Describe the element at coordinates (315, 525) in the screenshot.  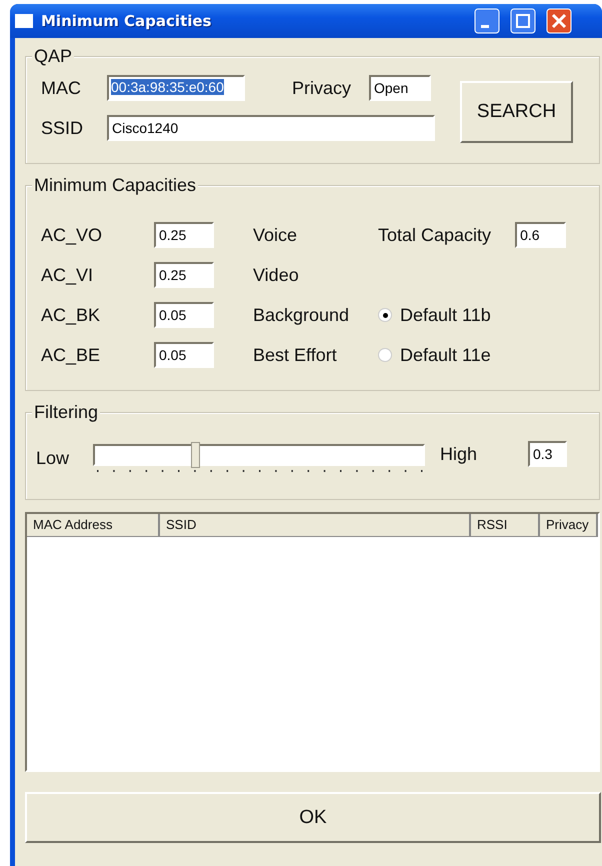
I see `column-header: SSID` at that location.